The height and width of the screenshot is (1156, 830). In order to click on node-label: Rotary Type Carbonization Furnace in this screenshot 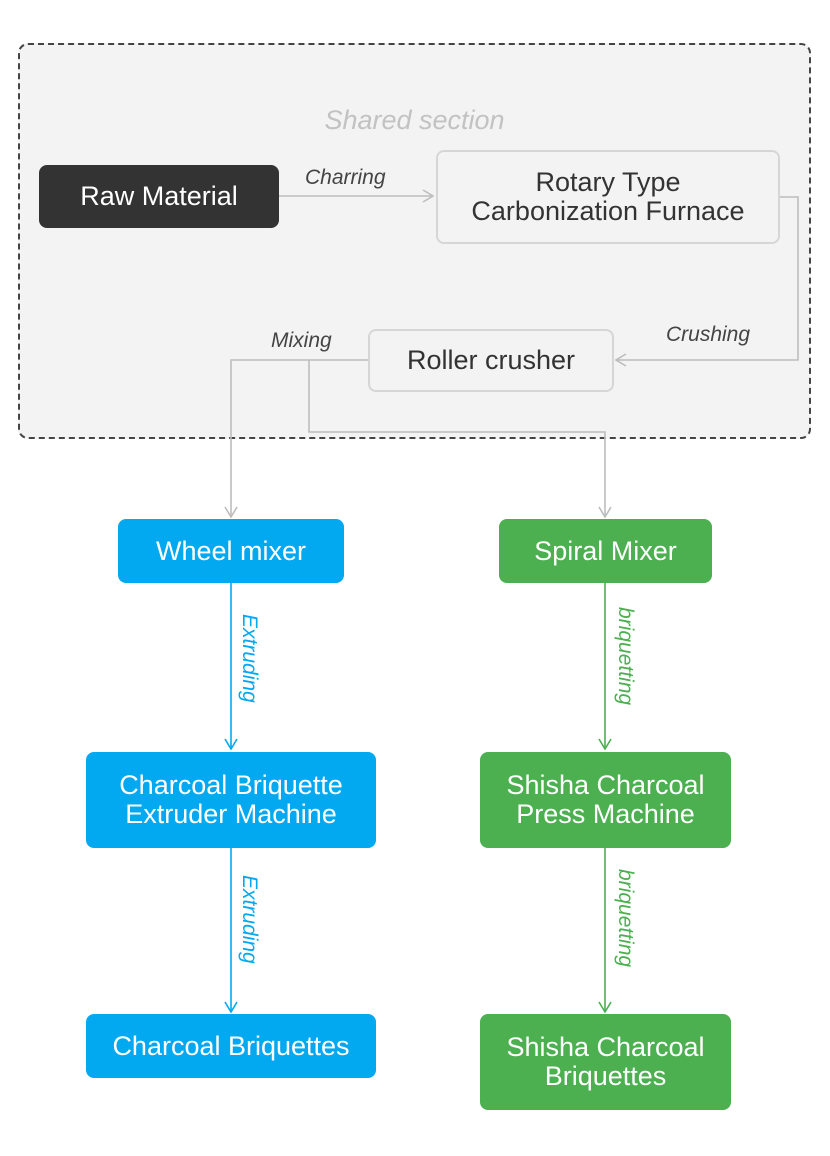, I will do `click(608, 196)`.